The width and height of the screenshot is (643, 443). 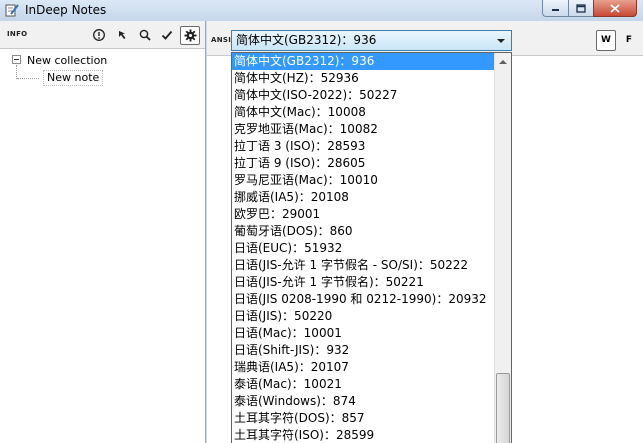 What do you see at coordinates (363, 78) in the screenshot?
I see `encoding-option: 简体中文(HZ)：52936` at bounding box center [363, 78].